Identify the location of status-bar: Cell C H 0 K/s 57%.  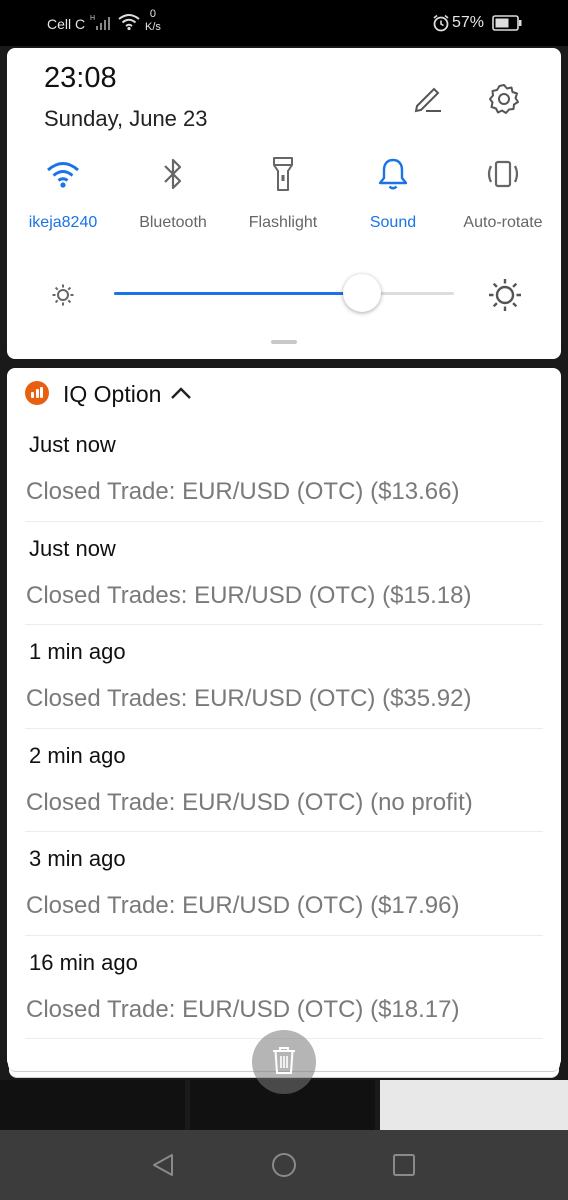
(284, 23).